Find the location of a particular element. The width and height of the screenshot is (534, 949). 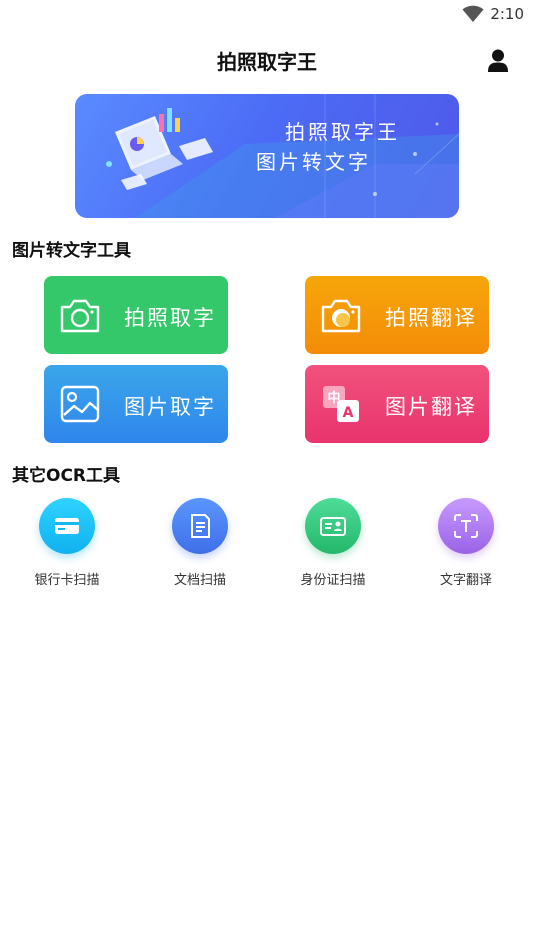

tool-label: 拍照取字 is located at coordinates (170, 318).